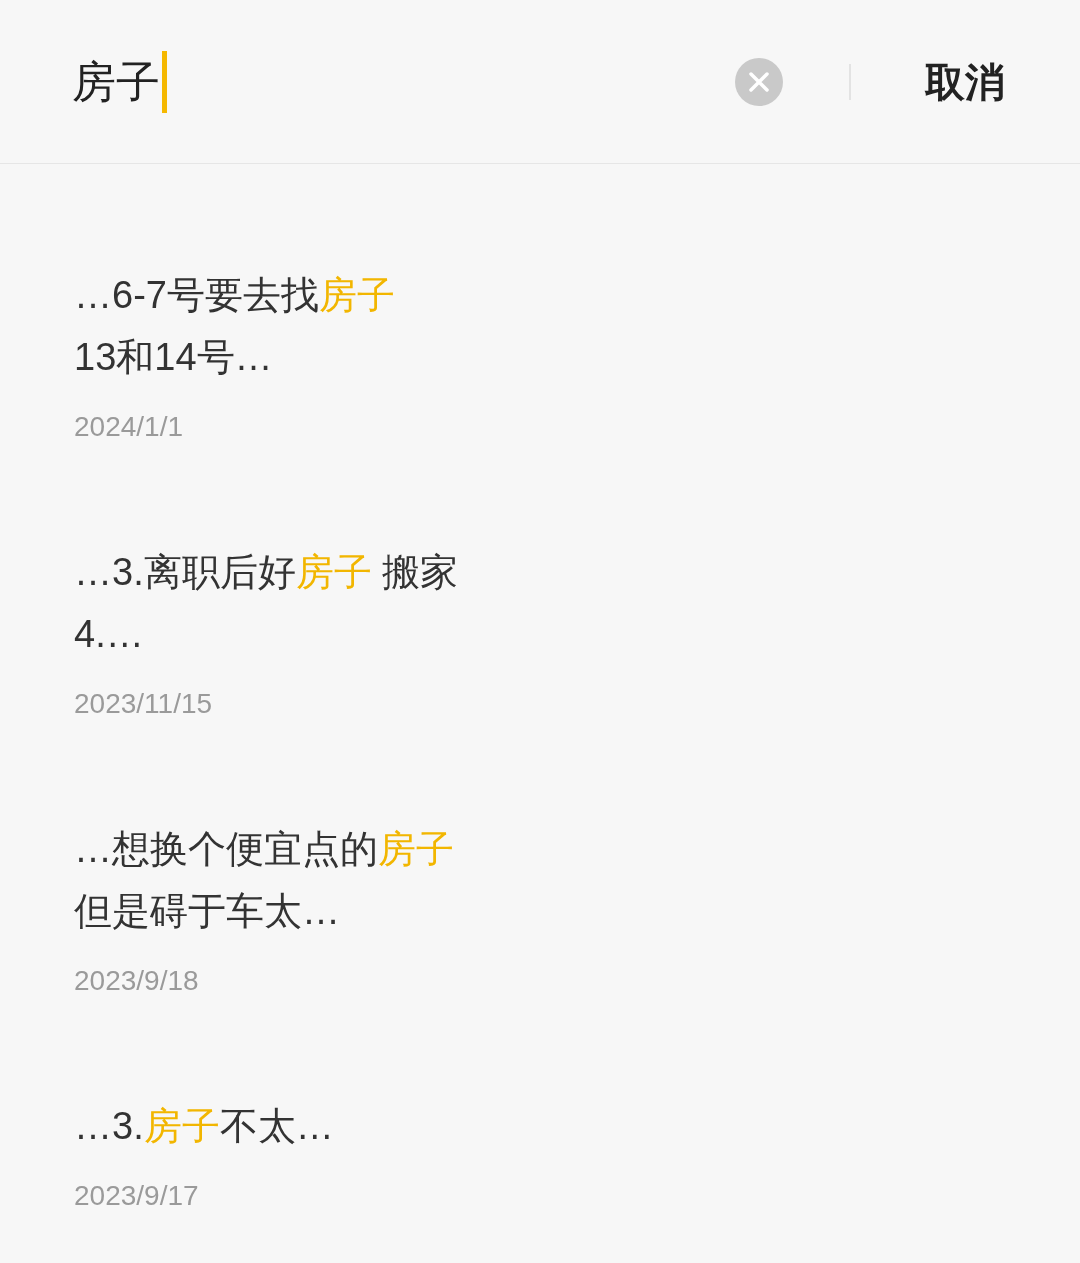  What do you see at coordinates (965, 81) in the screenshot?
I see `cancel-button: 取消` at bounding box center [965, 81].